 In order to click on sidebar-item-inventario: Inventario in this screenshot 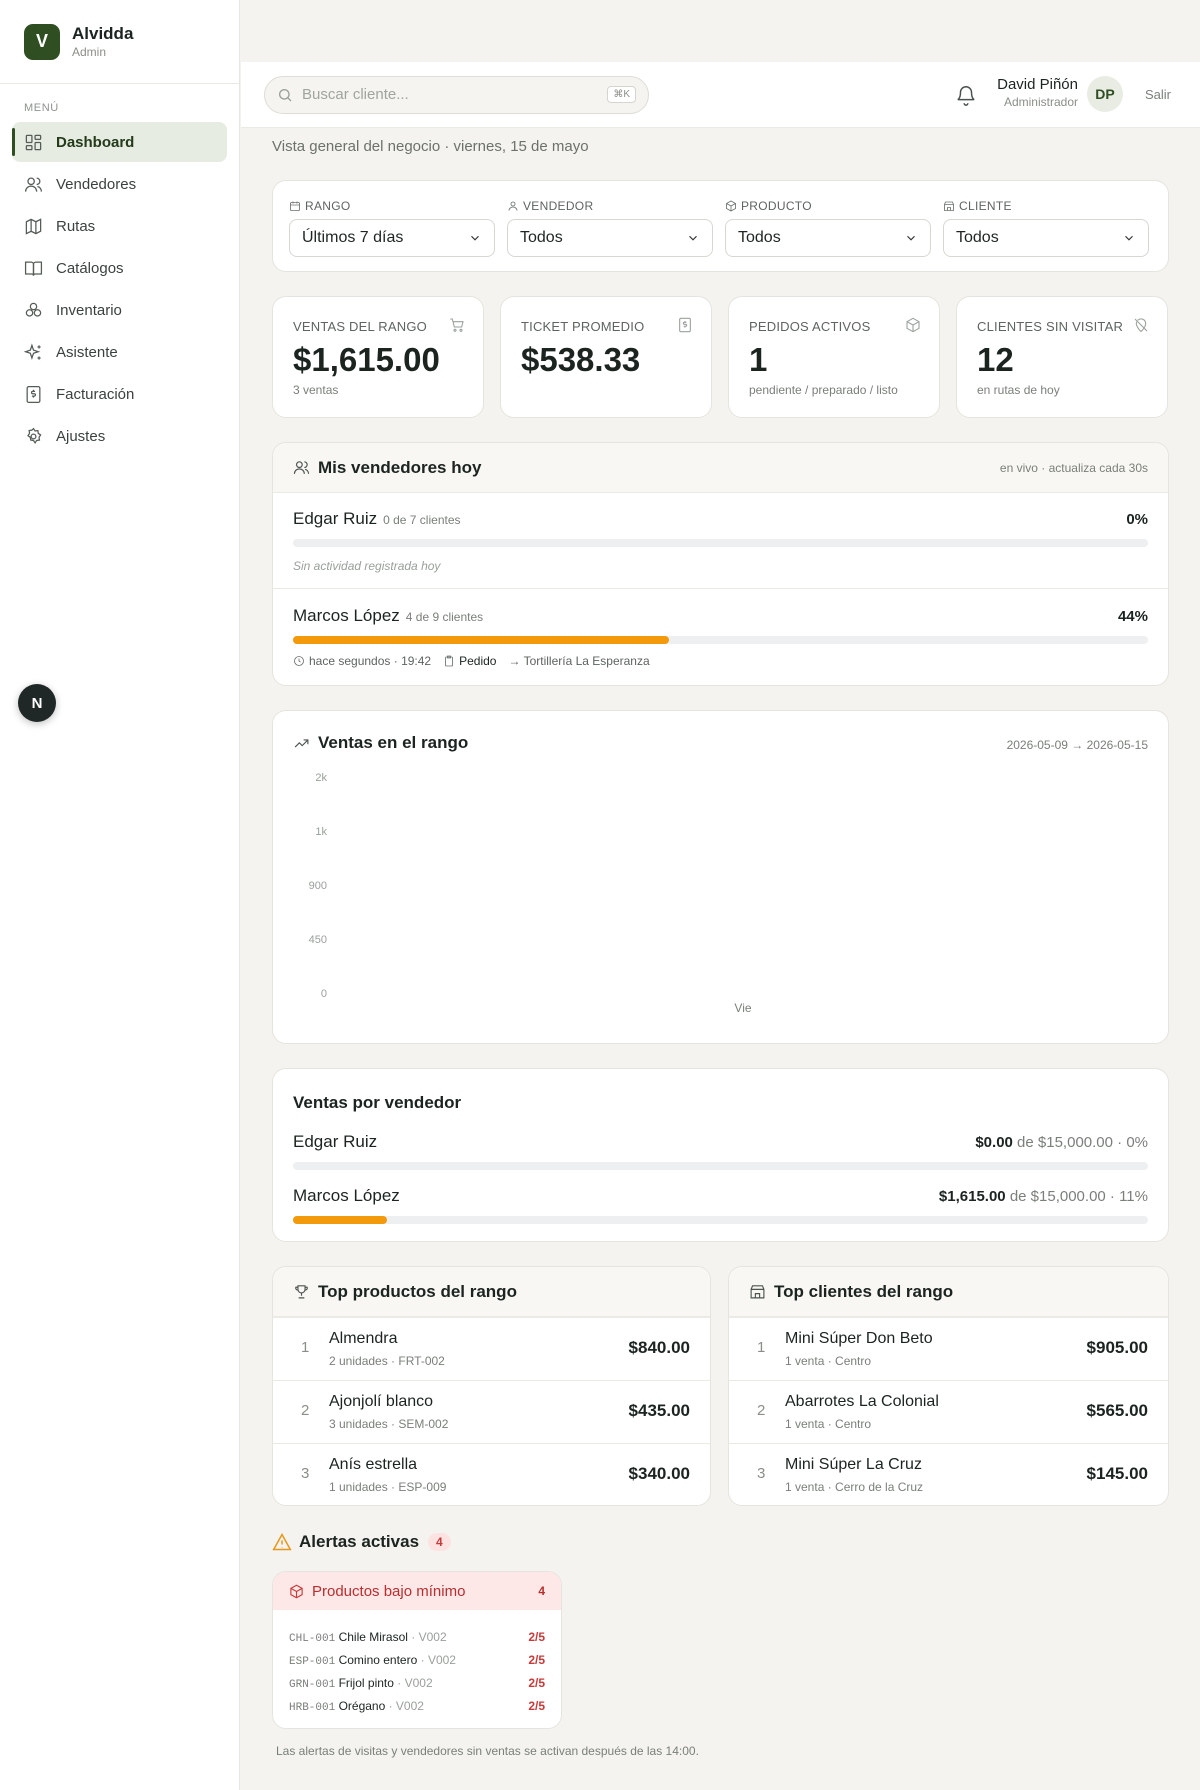, I will do `click(119, 310)`.